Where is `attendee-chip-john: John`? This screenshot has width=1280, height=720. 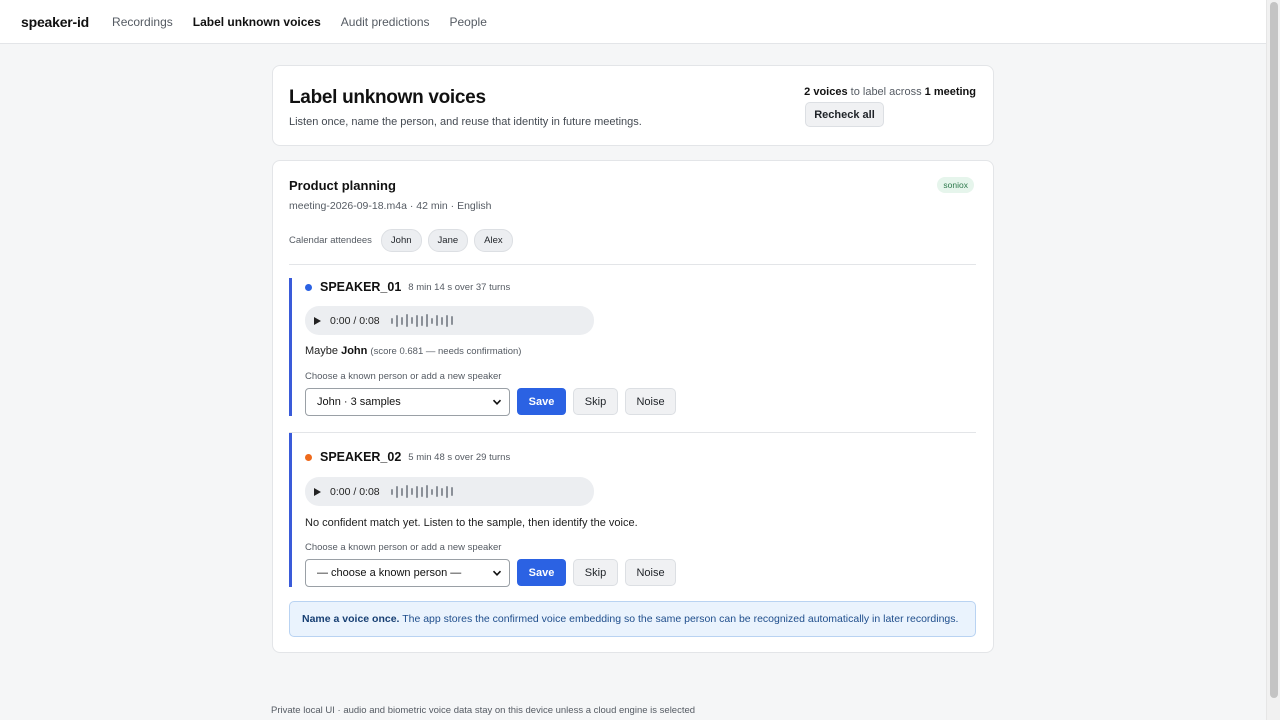
attendee-chip-john: John is located at coordinates (401, 240).